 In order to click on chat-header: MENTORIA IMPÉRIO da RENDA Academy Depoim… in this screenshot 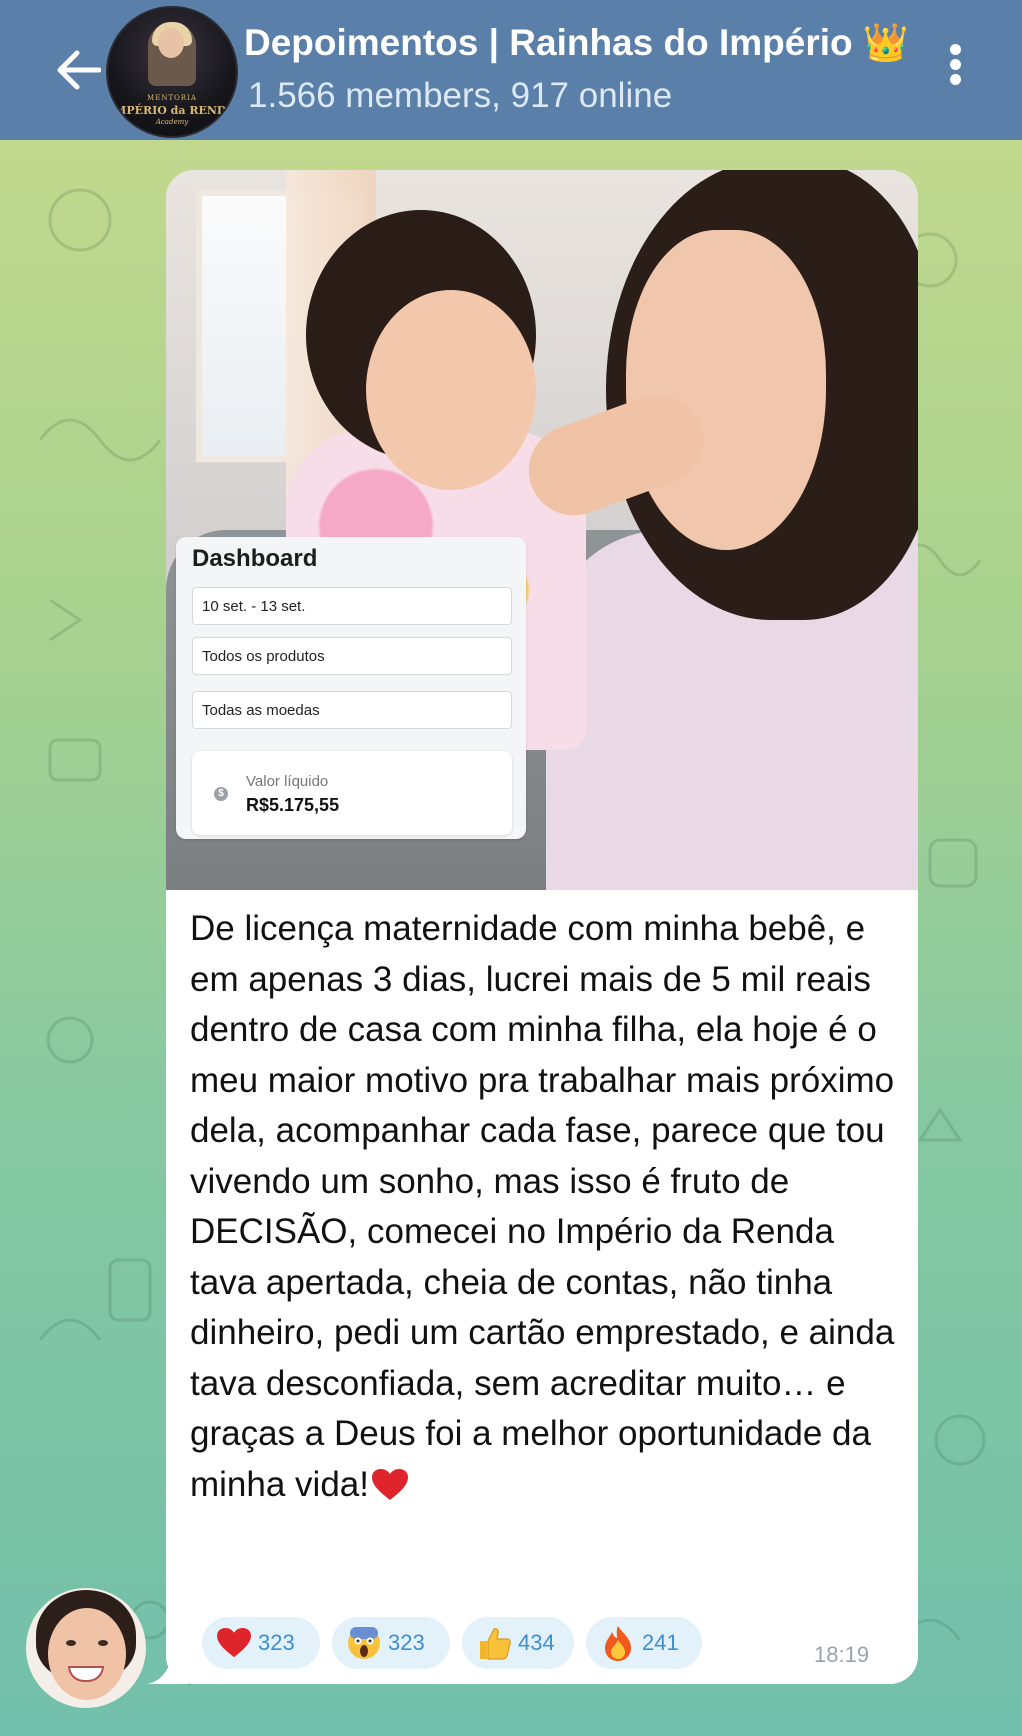, I will do `click(511, 70)`.